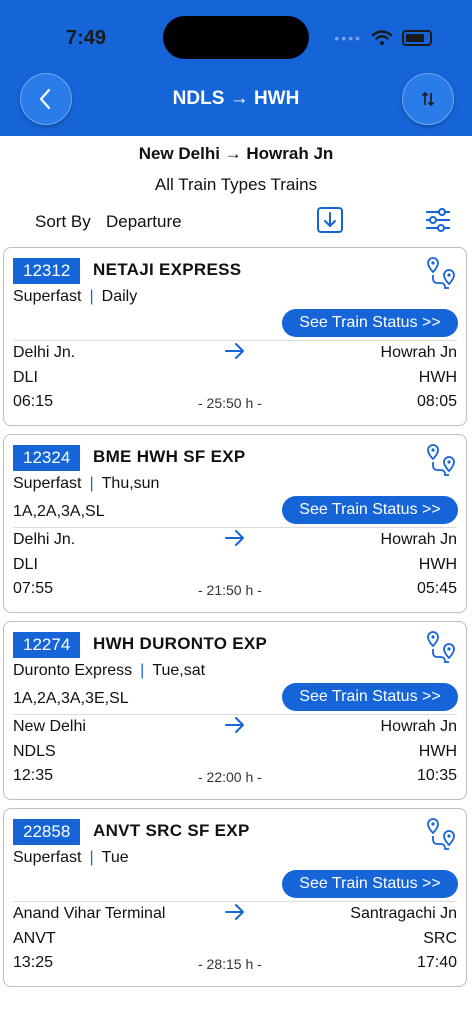 This screenshot has width=472, height=1024. What do you see at coordinates (63, 221) in the screenshot?
I see `sort-label: Sort By` at bounding box center [63, 221].